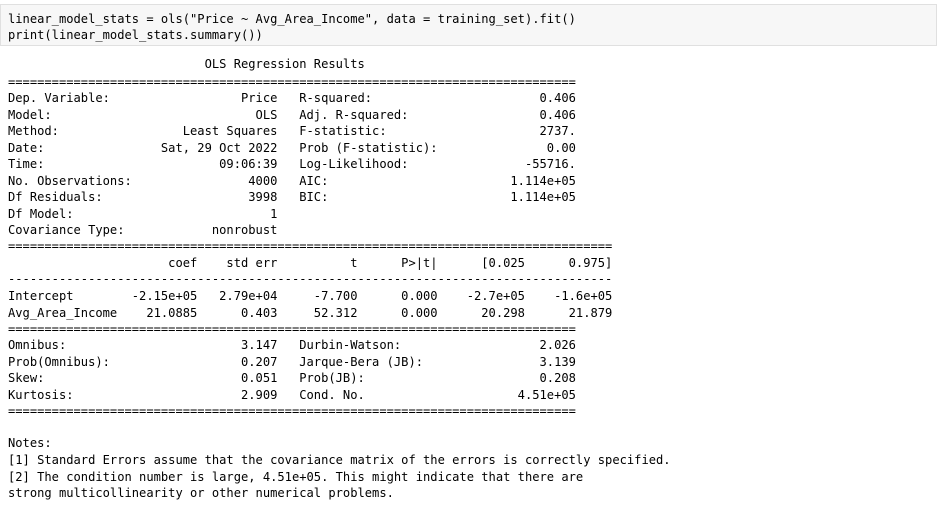 This screenshot has width=940, height=506. Describe the element at coordinates (292, 114) in the screenshot. I see `summary-row: Model: OLS Adj. R-squared: 0.406` at that location.